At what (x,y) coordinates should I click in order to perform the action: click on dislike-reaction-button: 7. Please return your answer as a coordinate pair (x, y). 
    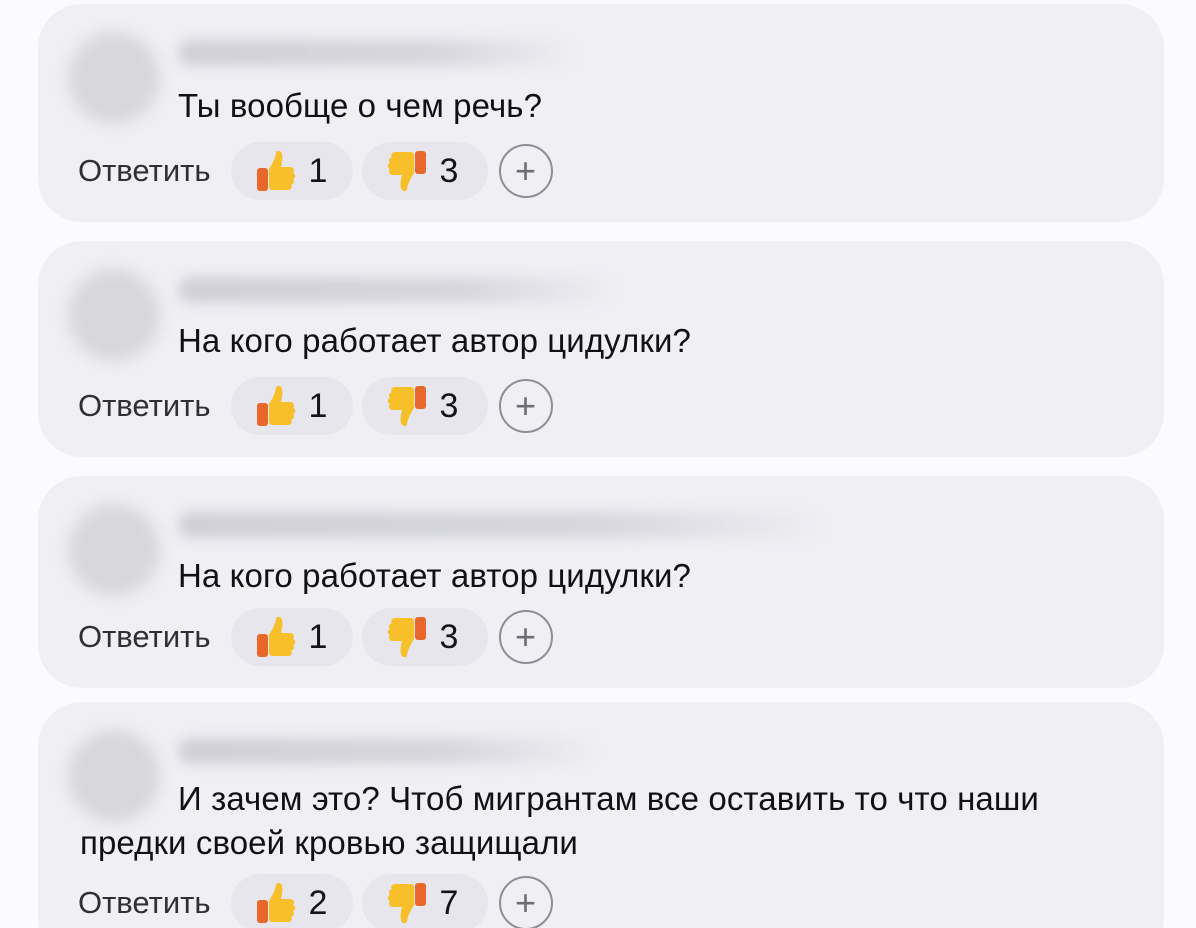
    Looking at the image, I should click on (424, 901).